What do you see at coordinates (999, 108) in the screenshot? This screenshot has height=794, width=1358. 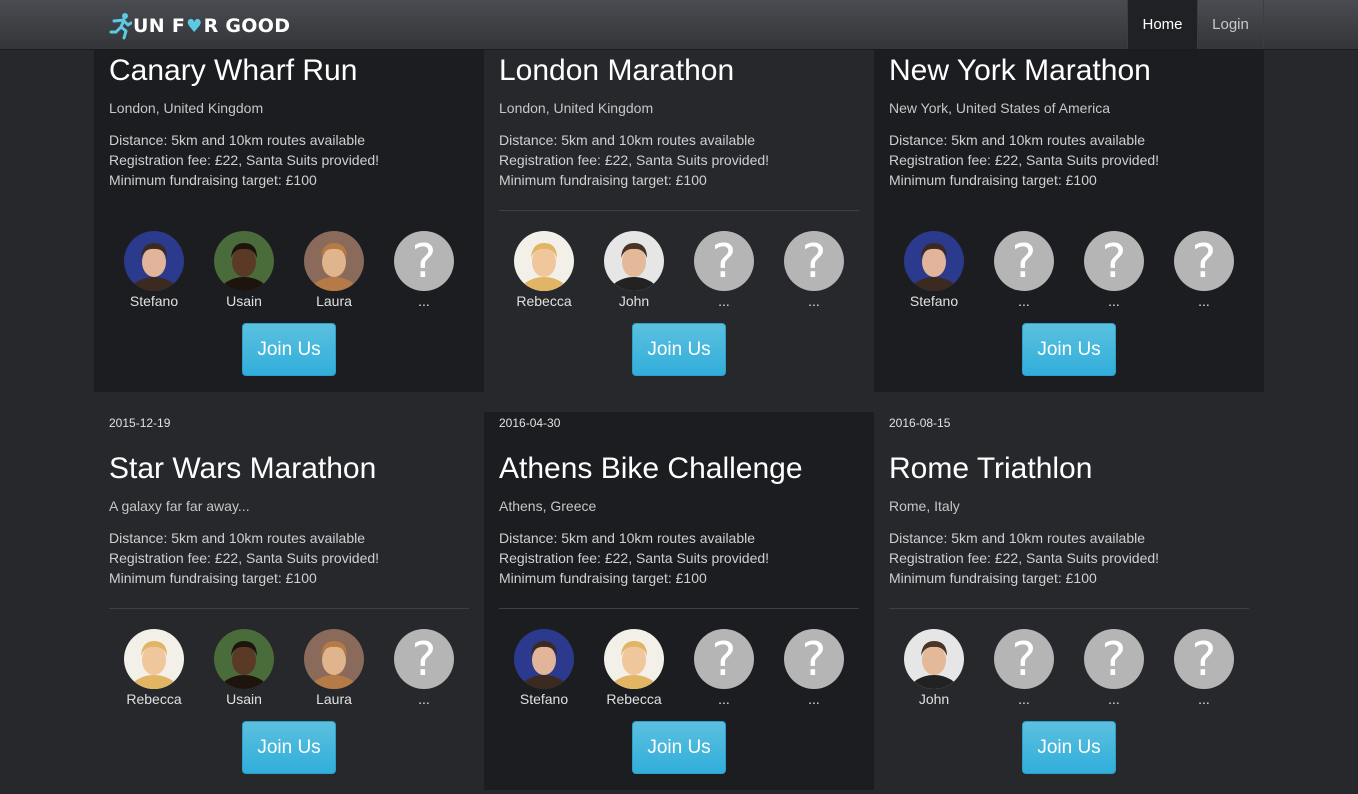 I see `event-location: New York, United States of America` at bounding box center [999, 108].